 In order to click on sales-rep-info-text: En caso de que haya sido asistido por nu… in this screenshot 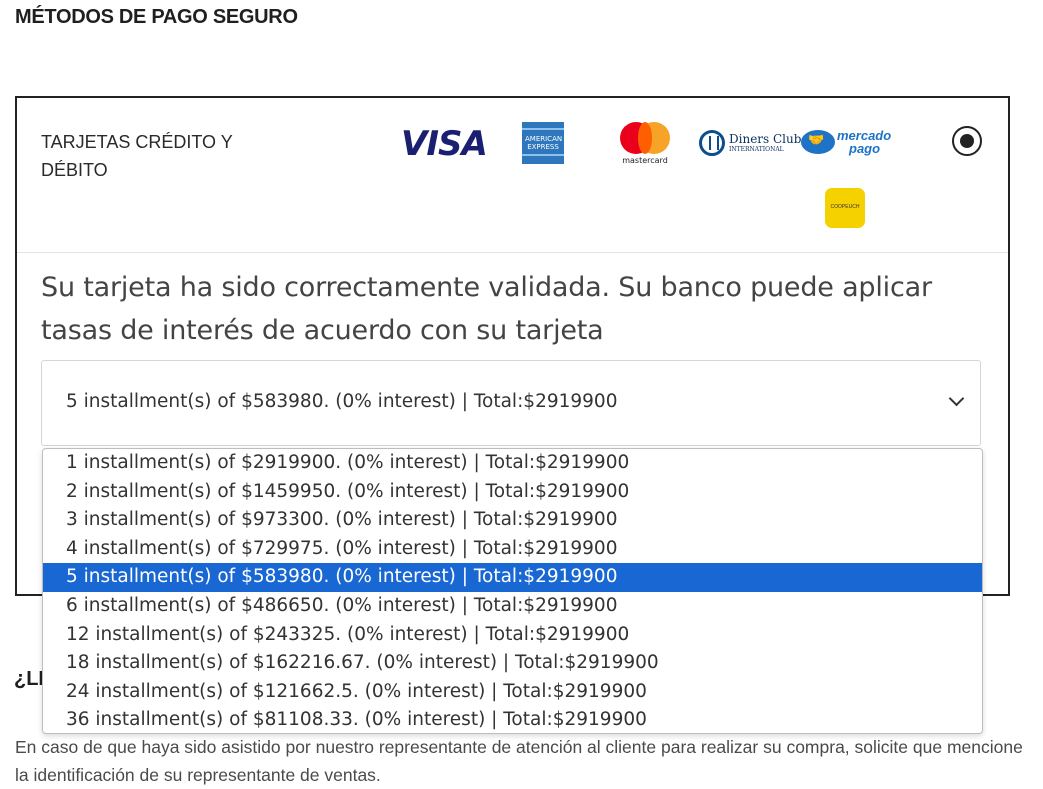, I will do `click(519, 761)`.